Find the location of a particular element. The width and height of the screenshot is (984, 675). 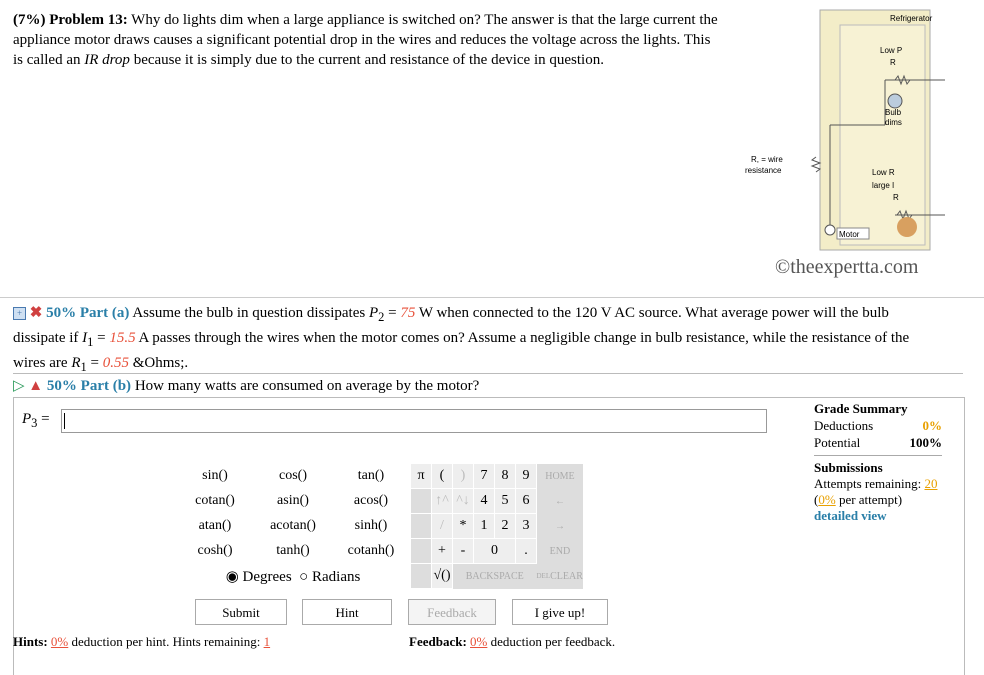

asin-button: asin() is located at coordinates (293, 501).